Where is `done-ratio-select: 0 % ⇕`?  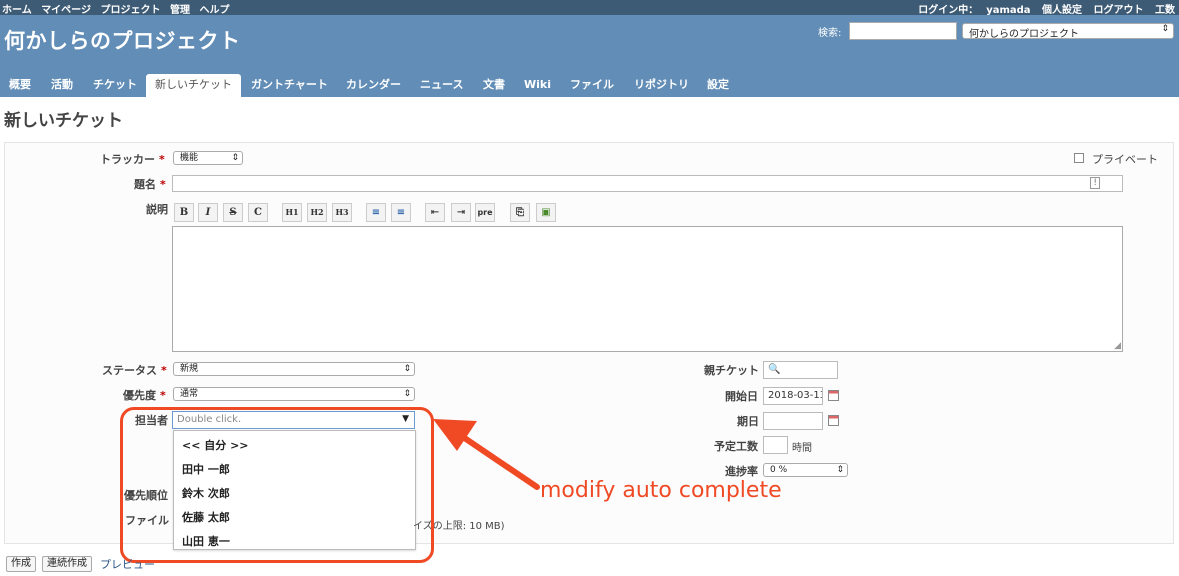
done-ratio-select: 0 % ⇕ is located at coordinates (805, 470).